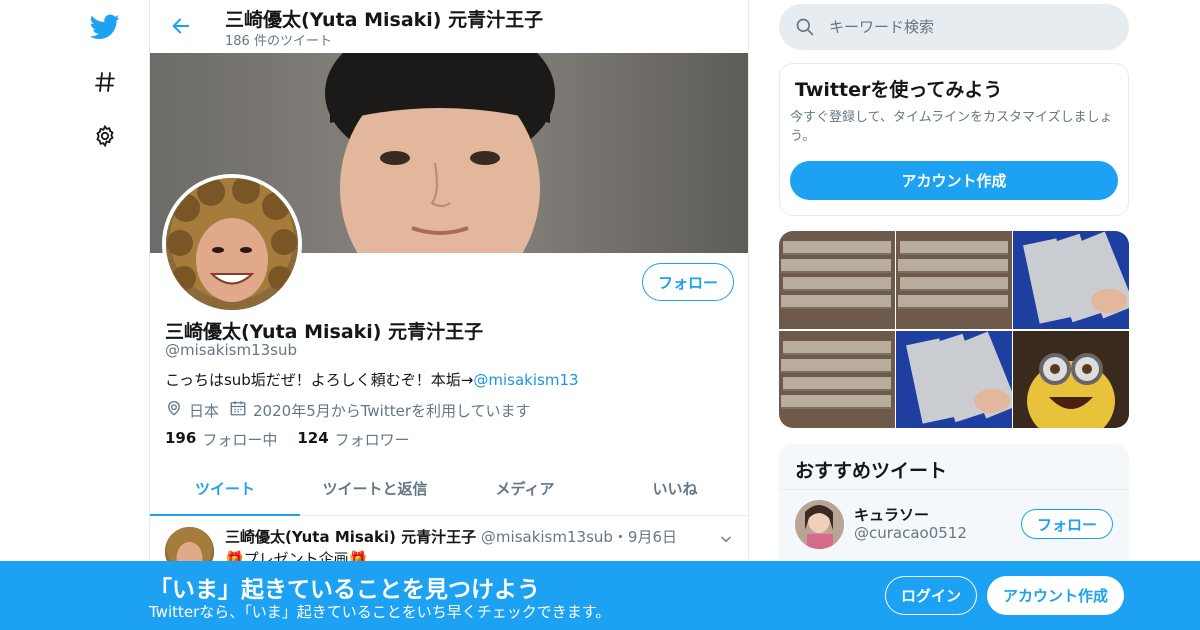  Describe the element at coordinates (241, 410) in the screenshot. I see `calendar-icon` at that location.